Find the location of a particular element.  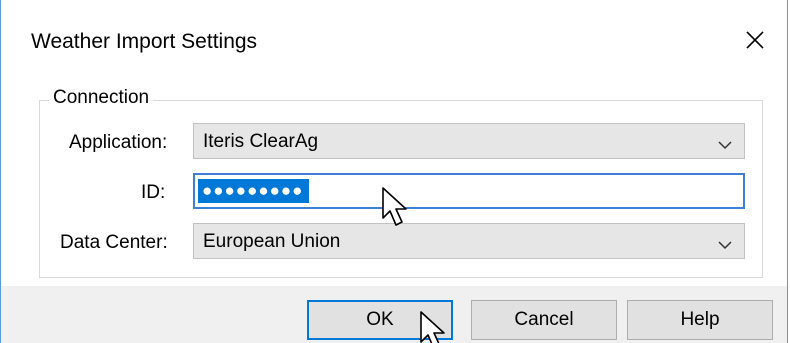

application-value: Iteris ClearAg is located at coordinates (261, 141).